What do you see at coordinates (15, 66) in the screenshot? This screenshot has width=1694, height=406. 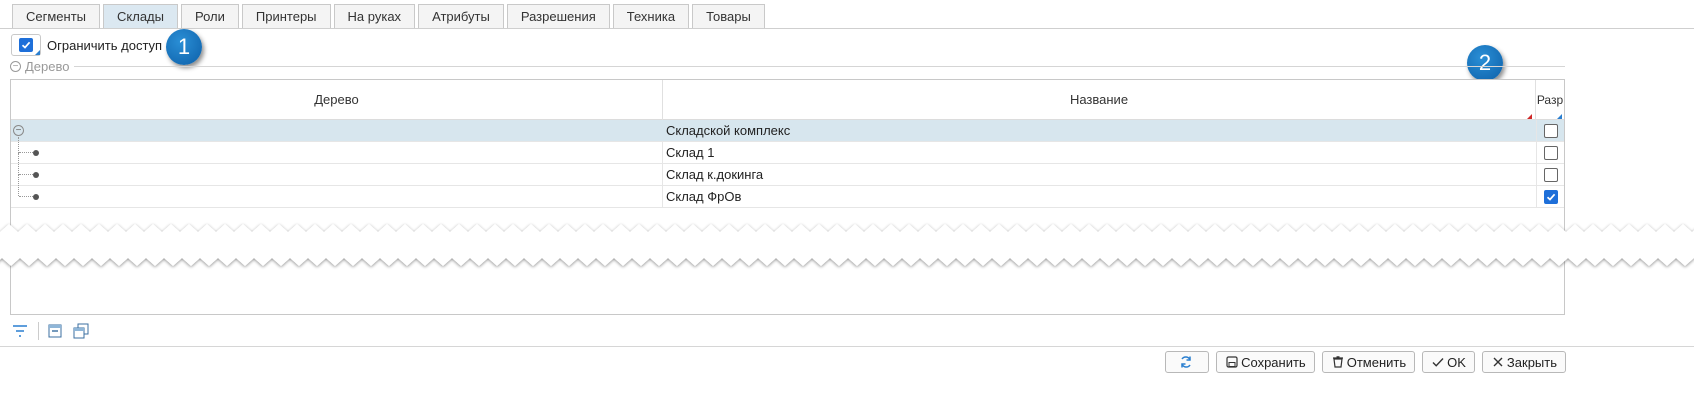 I see `collapse-group-icon: −` at bounding box center [15, 66].